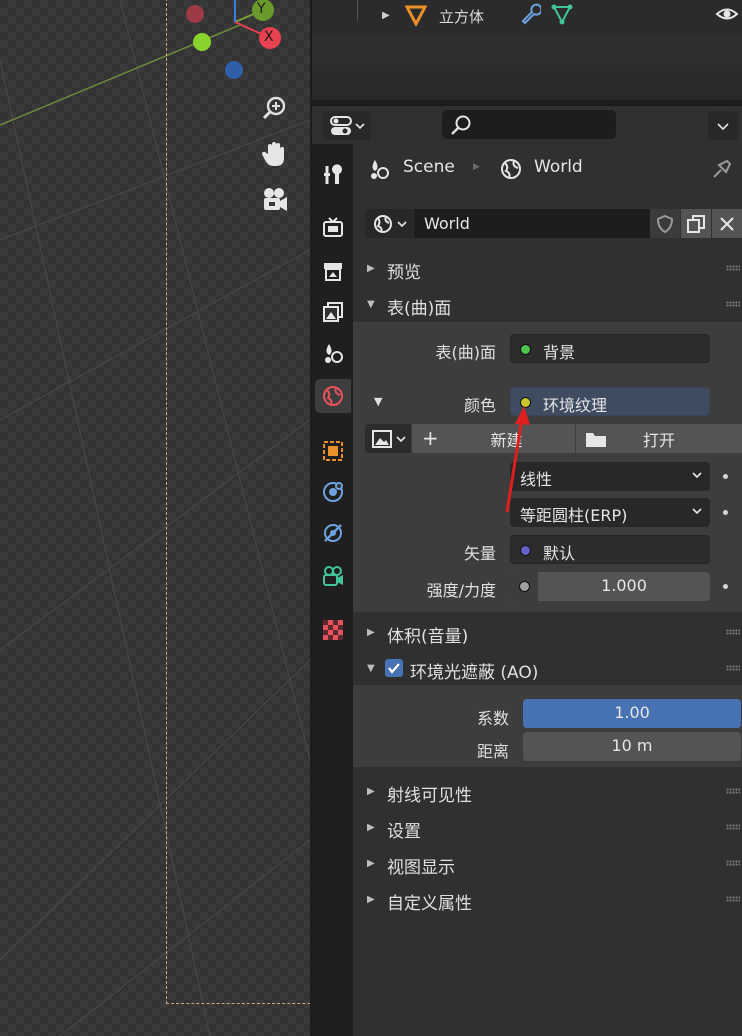 Image resolution: width=742 pixels, height=1036 pixels. What do you see at coordinates (429, 904) in the screenshot?
I see `section-title: 自定义属性` at bounding box center [429, 904].